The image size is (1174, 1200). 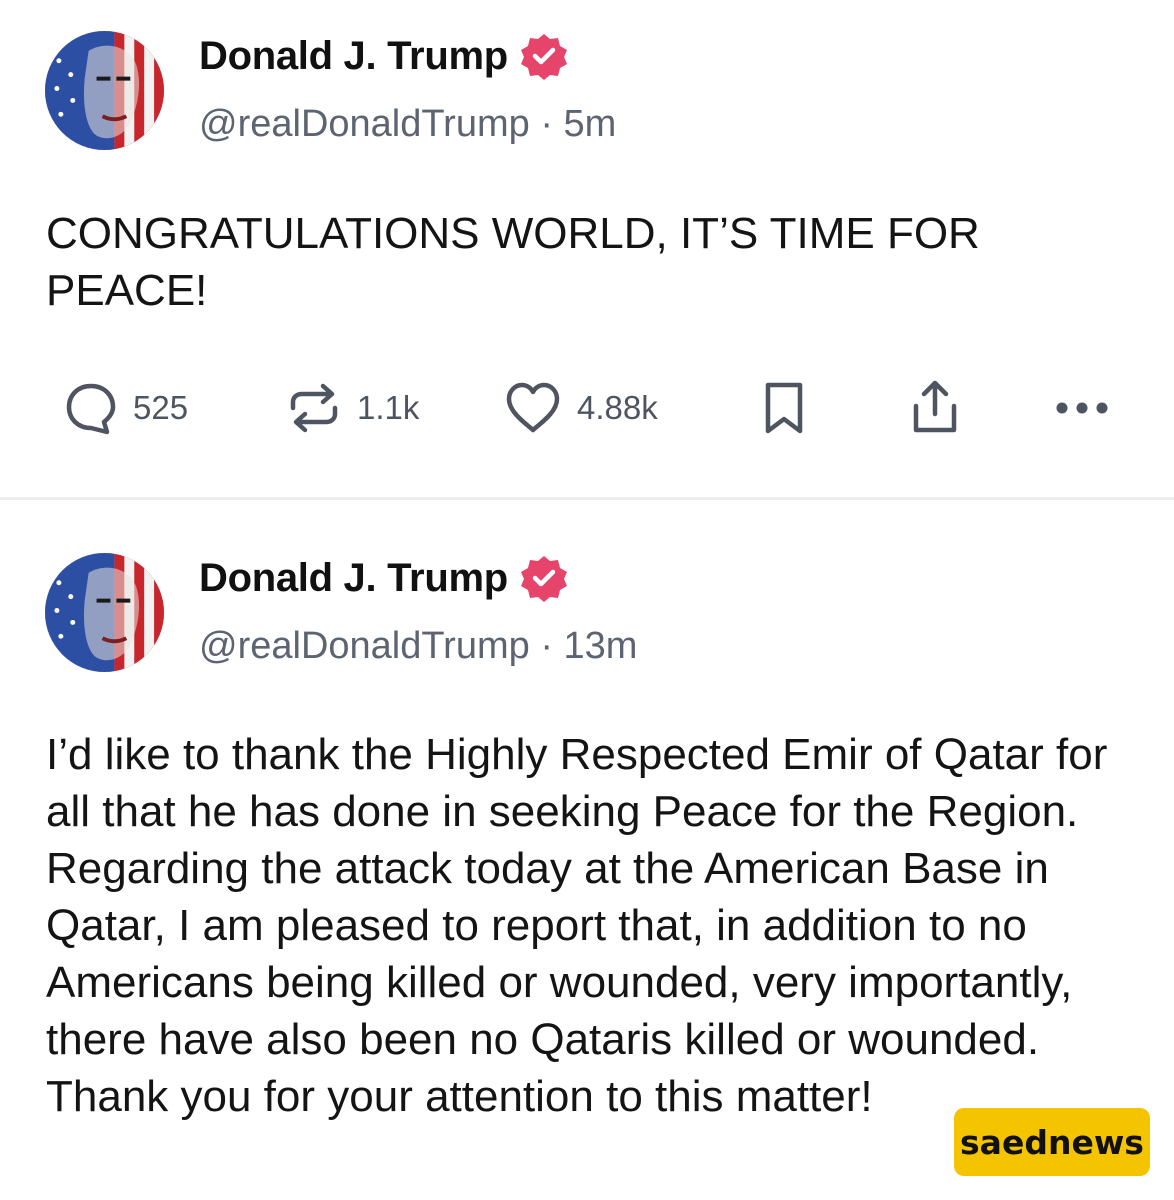 I want to click on share-icon, so click(x=935, y=406).